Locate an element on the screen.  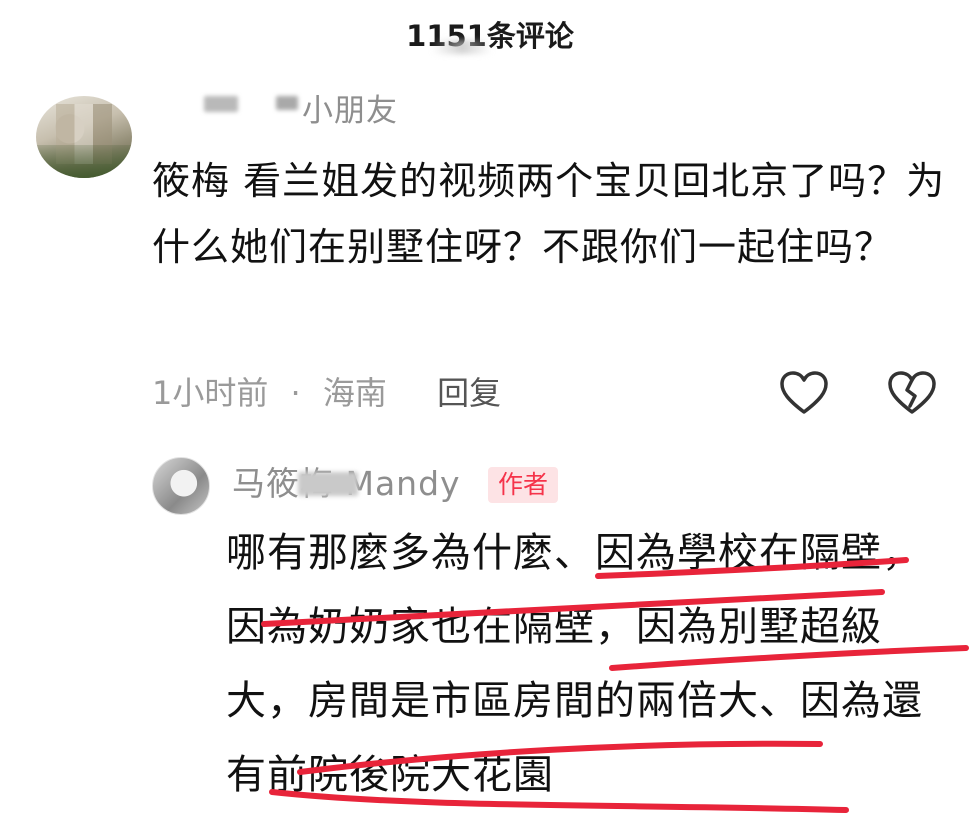
like-button is located at coordinates (804, 394).